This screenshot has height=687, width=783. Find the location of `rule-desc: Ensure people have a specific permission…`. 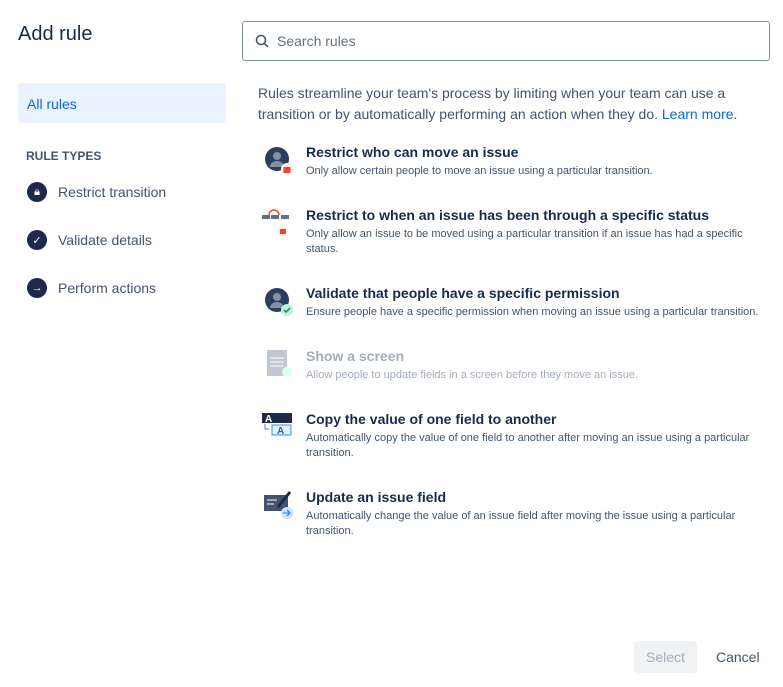

rule-desc: Ensure people have a specific permission… is located at coordinates (532, 312).